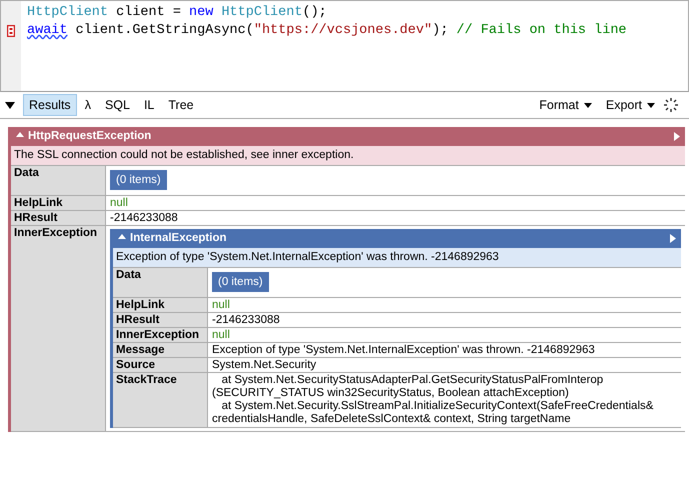 This screenshot has width=689, height=487. I want to click on exception-message: Exception of type 'System.Net.InternalException' was thrown. -2146892963, so click(397, 258).